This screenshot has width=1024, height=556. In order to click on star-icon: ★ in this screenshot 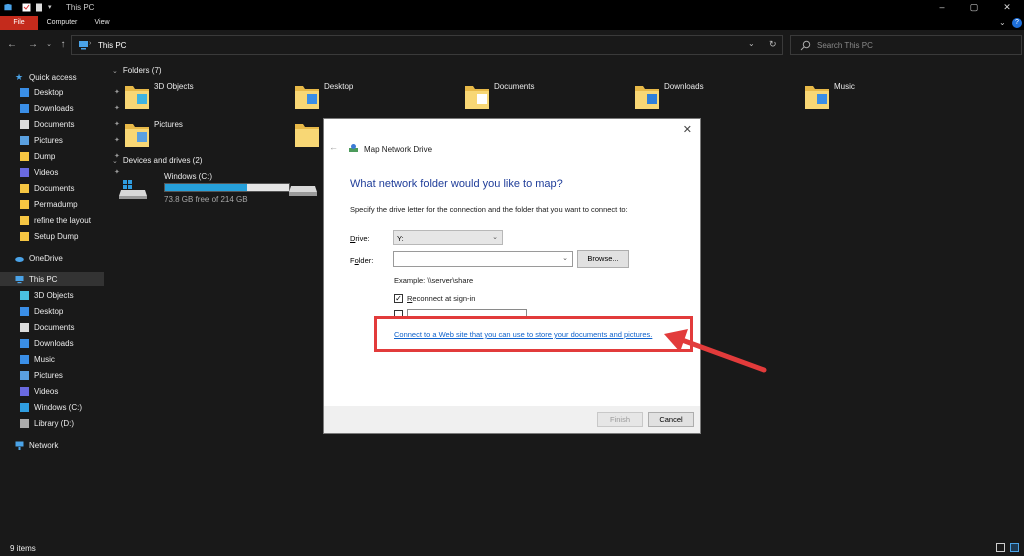, I will do `click(19, 77)`.